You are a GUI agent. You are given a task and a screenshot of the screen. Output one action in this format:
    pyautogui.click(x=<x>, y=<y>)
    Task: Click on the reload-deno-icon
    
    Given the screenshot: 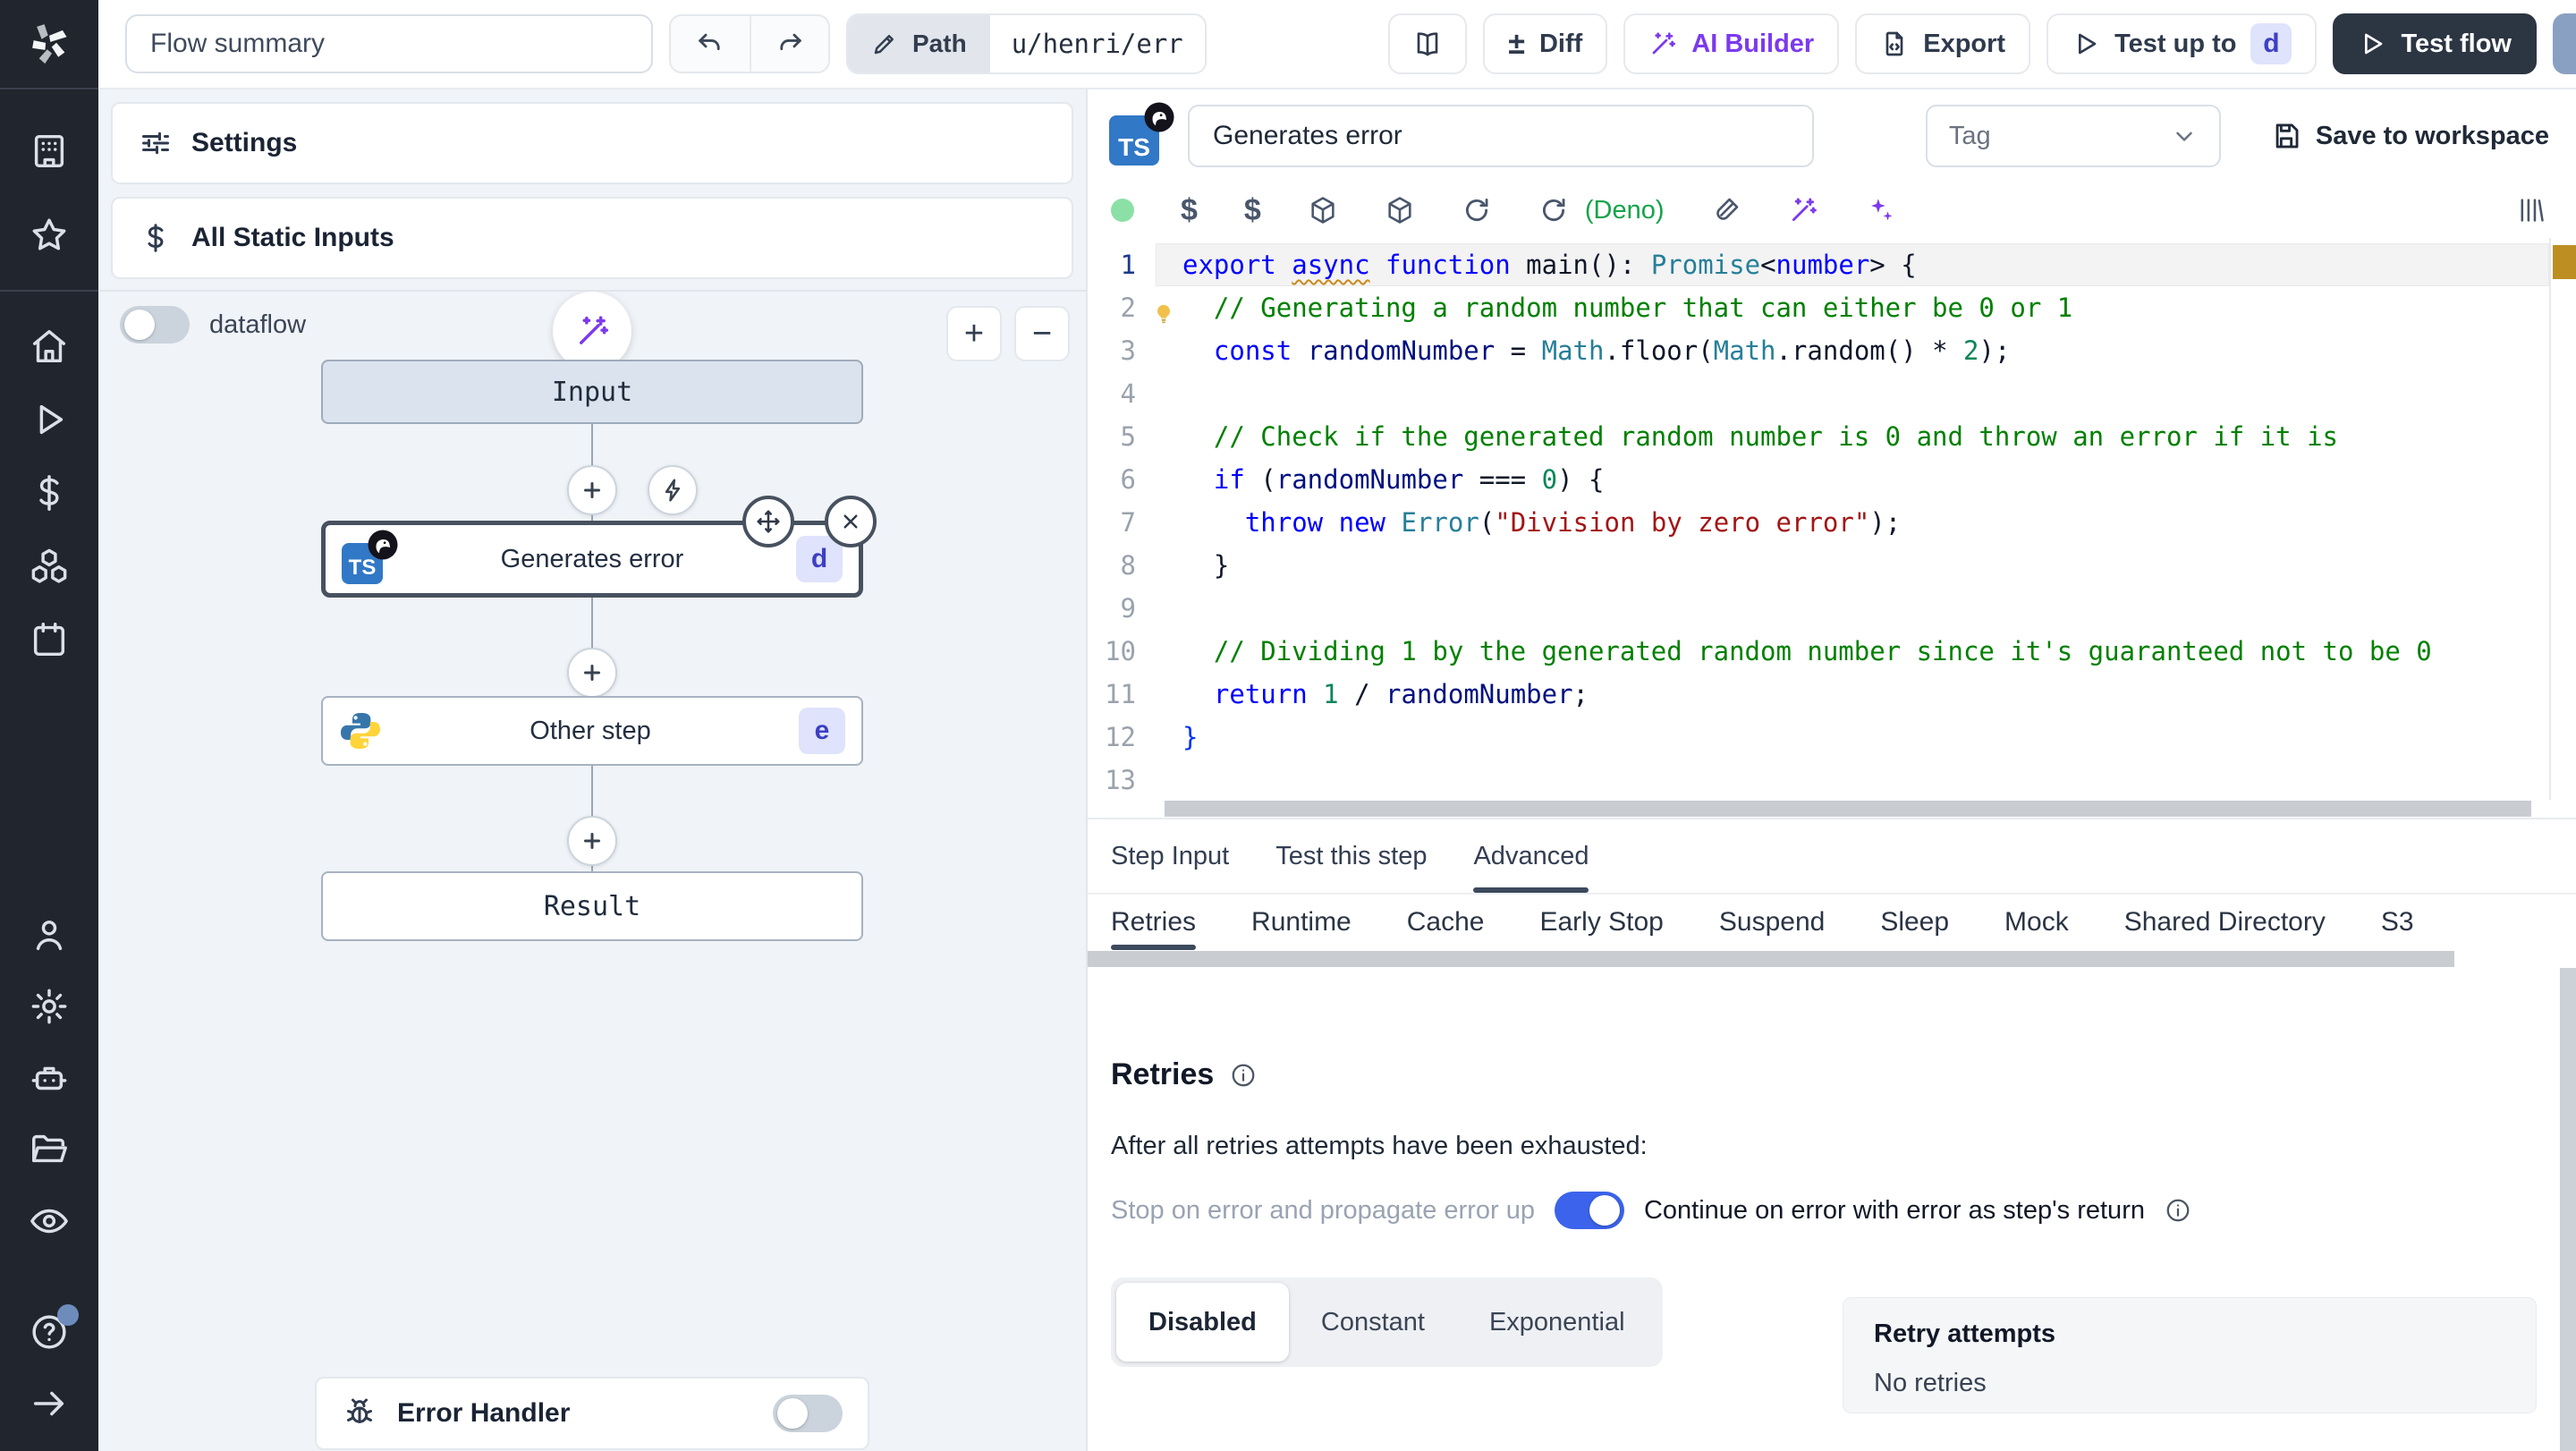 What is the action you would take?
    pyautogui.click(x=1553, y=210)
    